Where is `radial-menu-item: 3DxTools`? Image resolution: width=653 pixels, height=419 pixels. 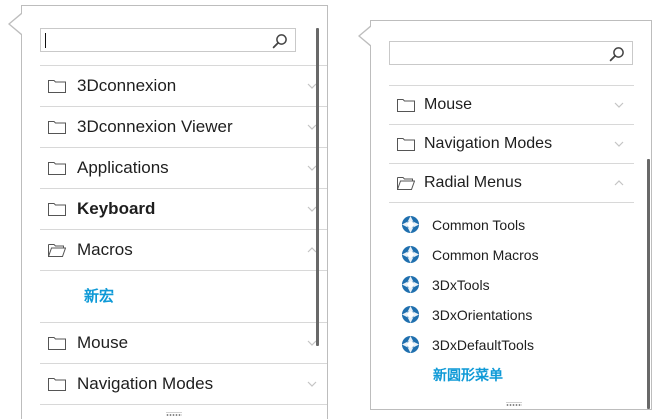
radial-menu-item: 3DxTools is located at coordinates (511, 285).